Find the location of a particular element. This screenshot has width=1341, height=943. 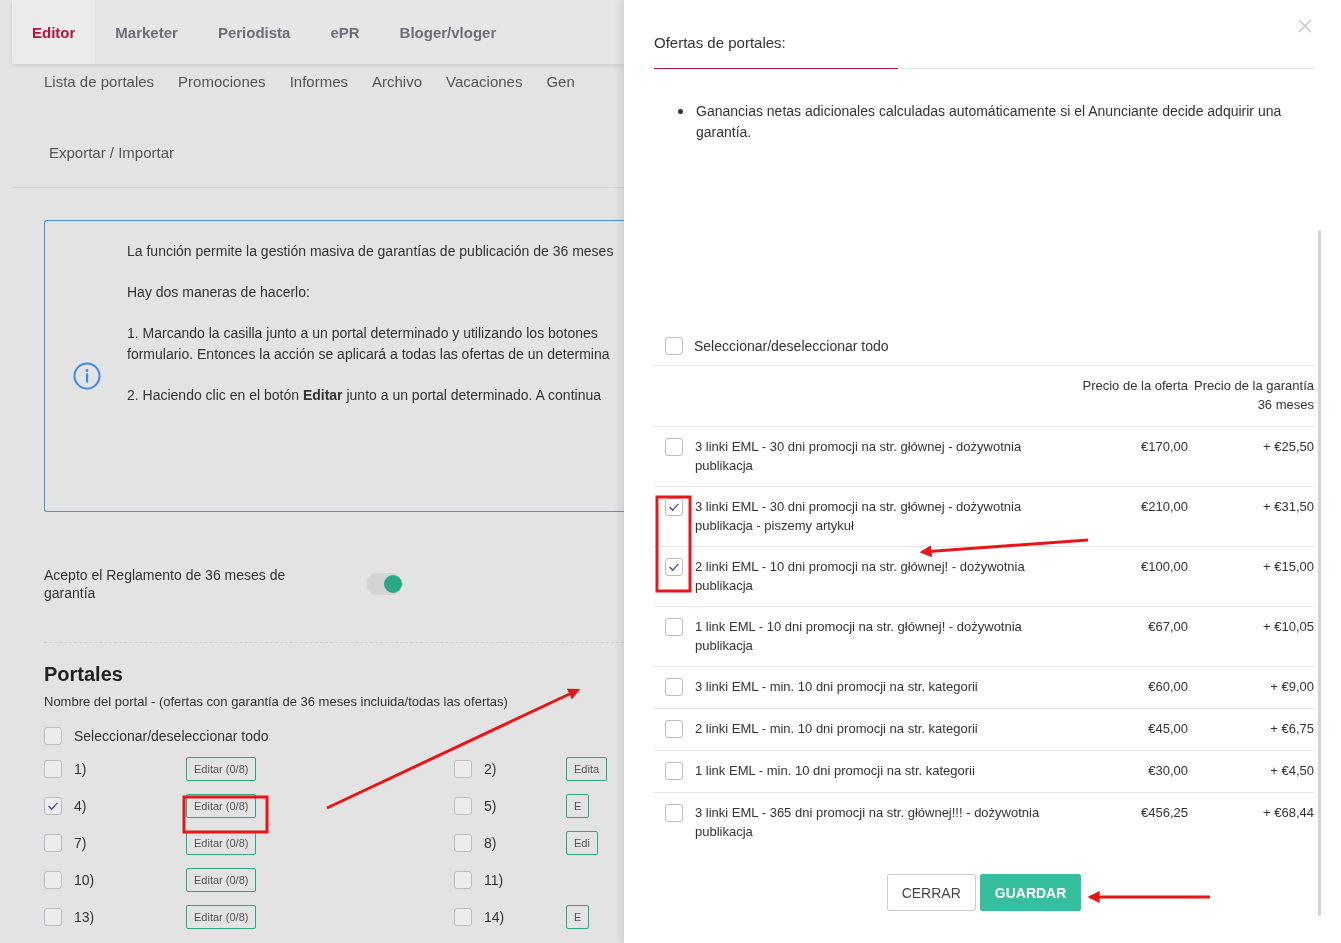

note-text: Ganancias netas adicionales calculadas automáticamente si el Anunciante decide adquirir una garantía. is located at coordinates (989, 122).